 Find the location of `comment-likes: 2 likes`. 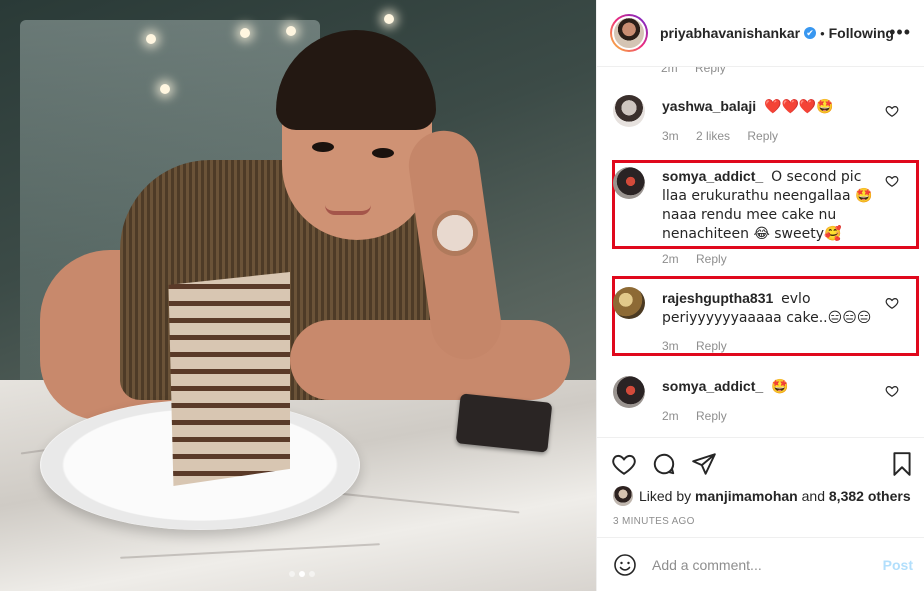

comment-likes: 2 likes is located at coordinates (713, 136).